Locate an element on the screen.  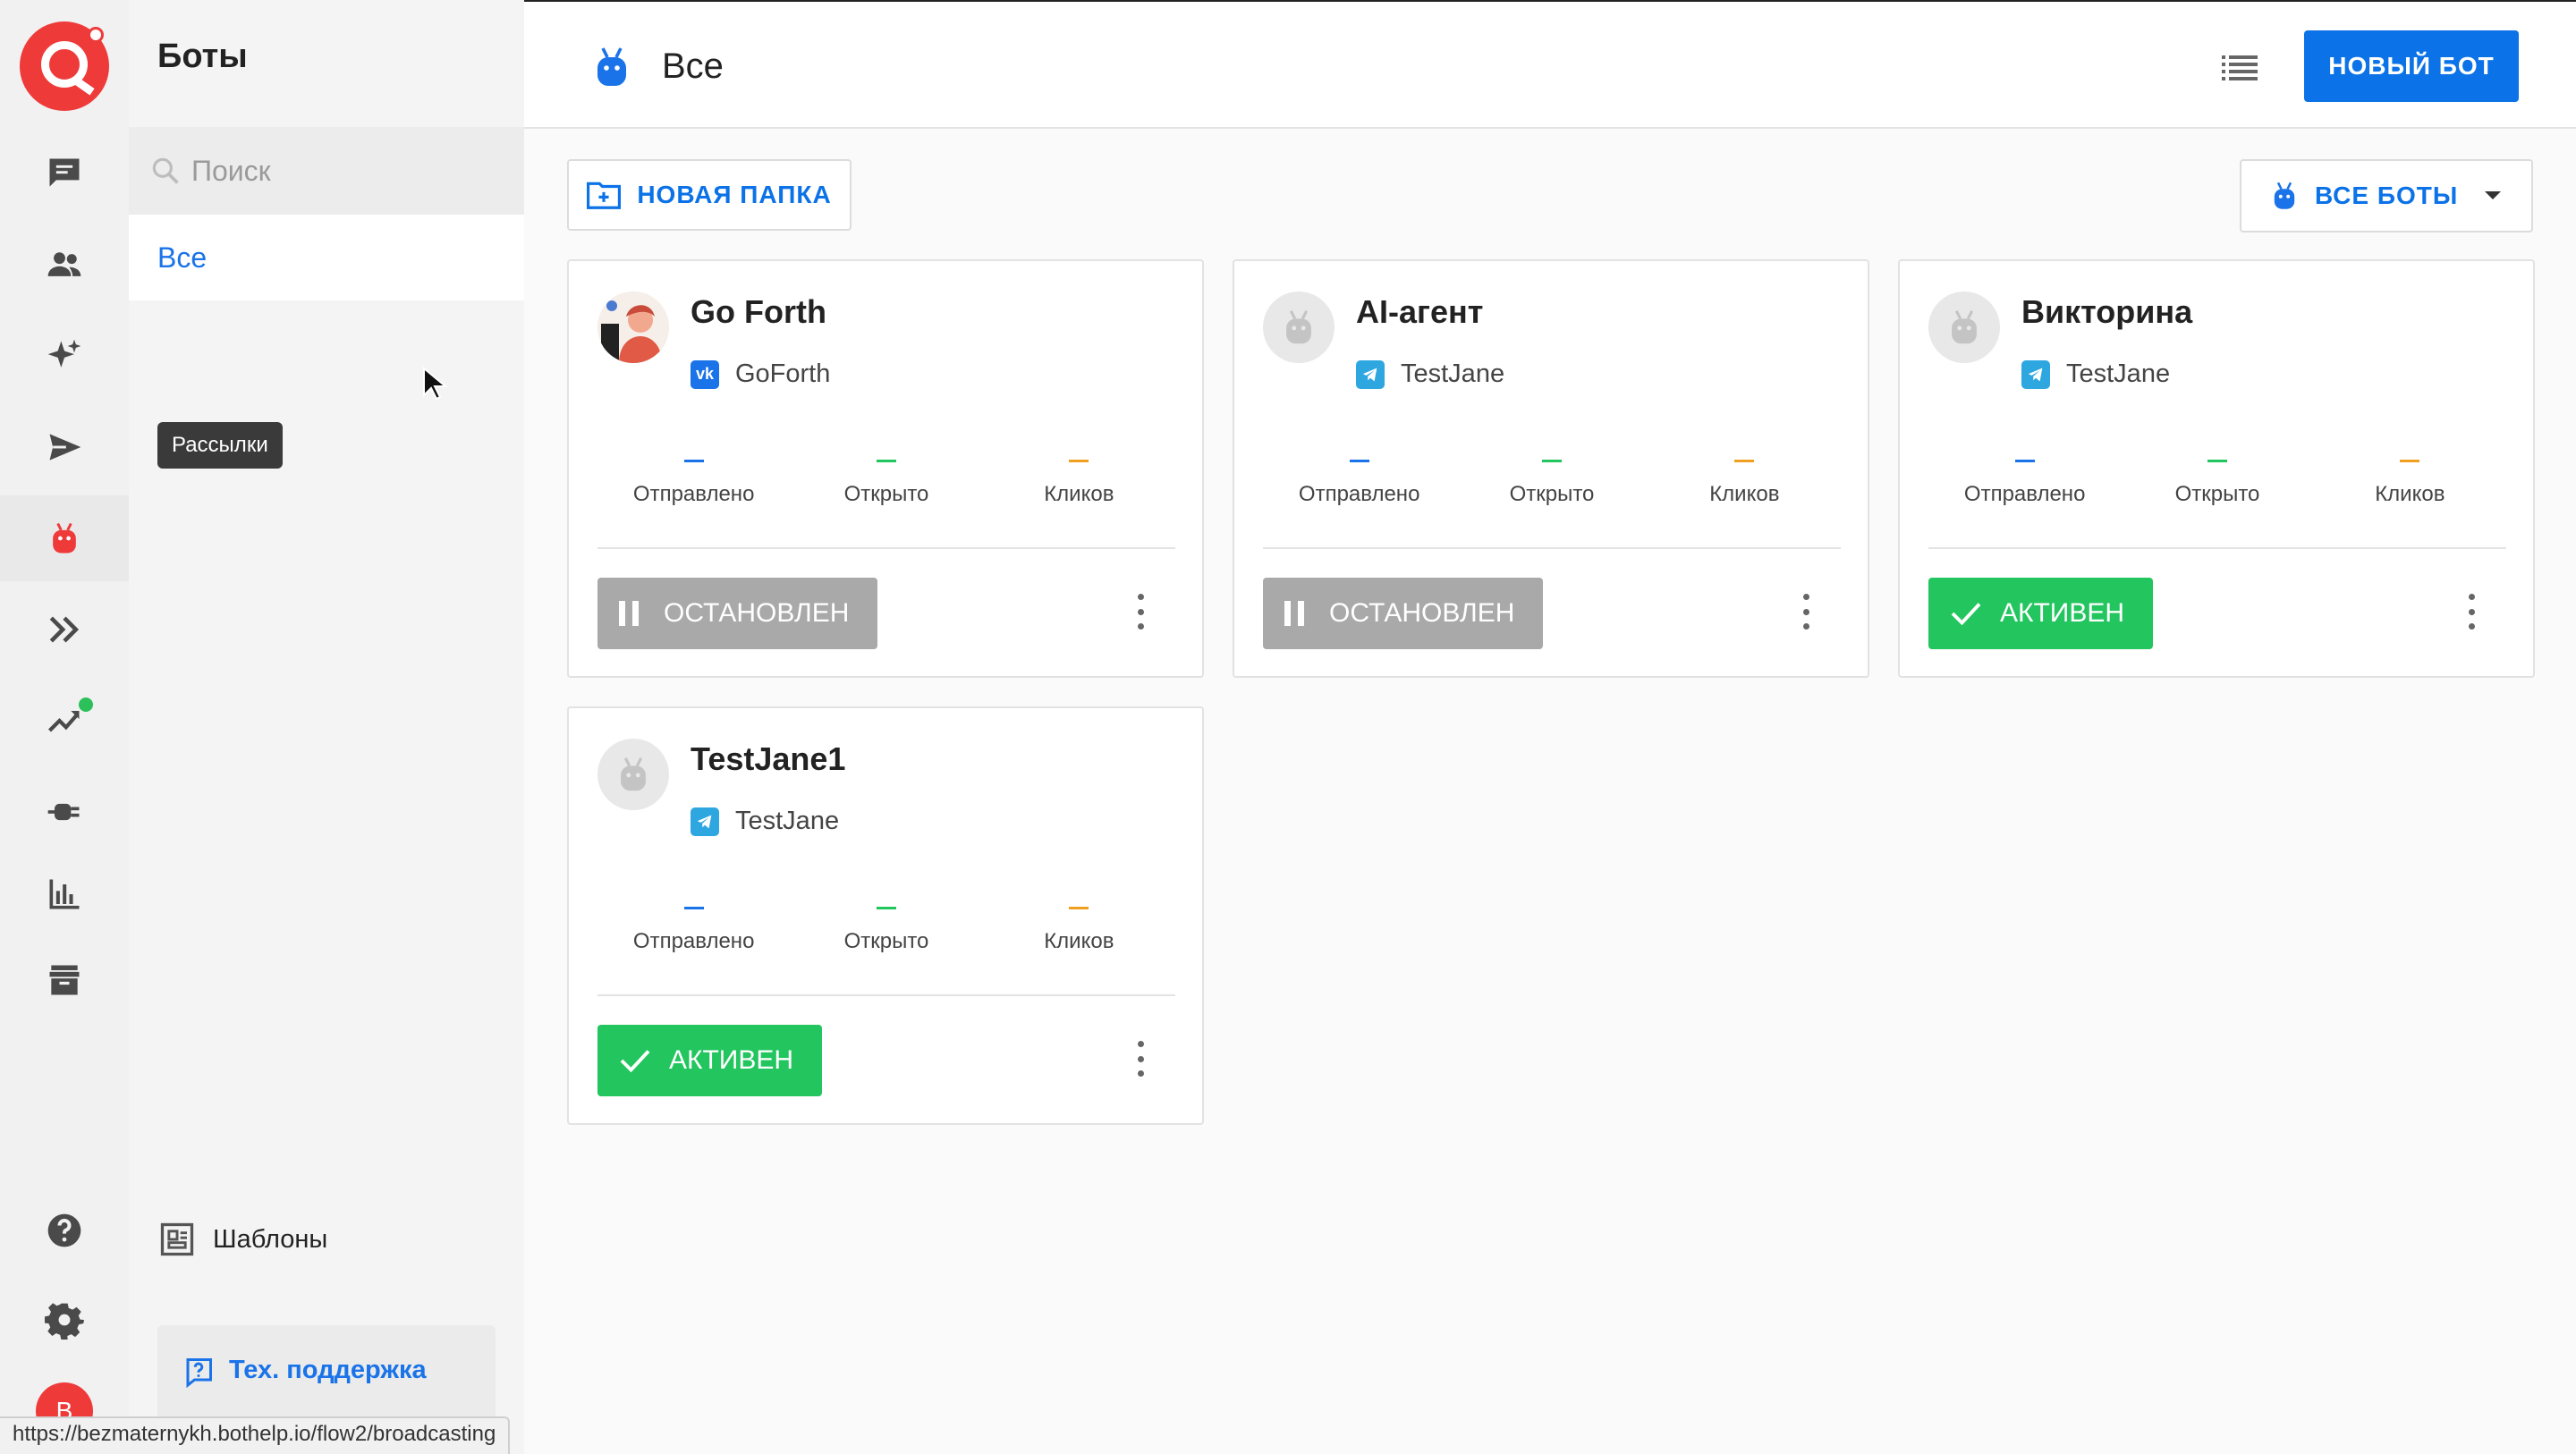
contacts-icon is located at coordinates (64, 265).